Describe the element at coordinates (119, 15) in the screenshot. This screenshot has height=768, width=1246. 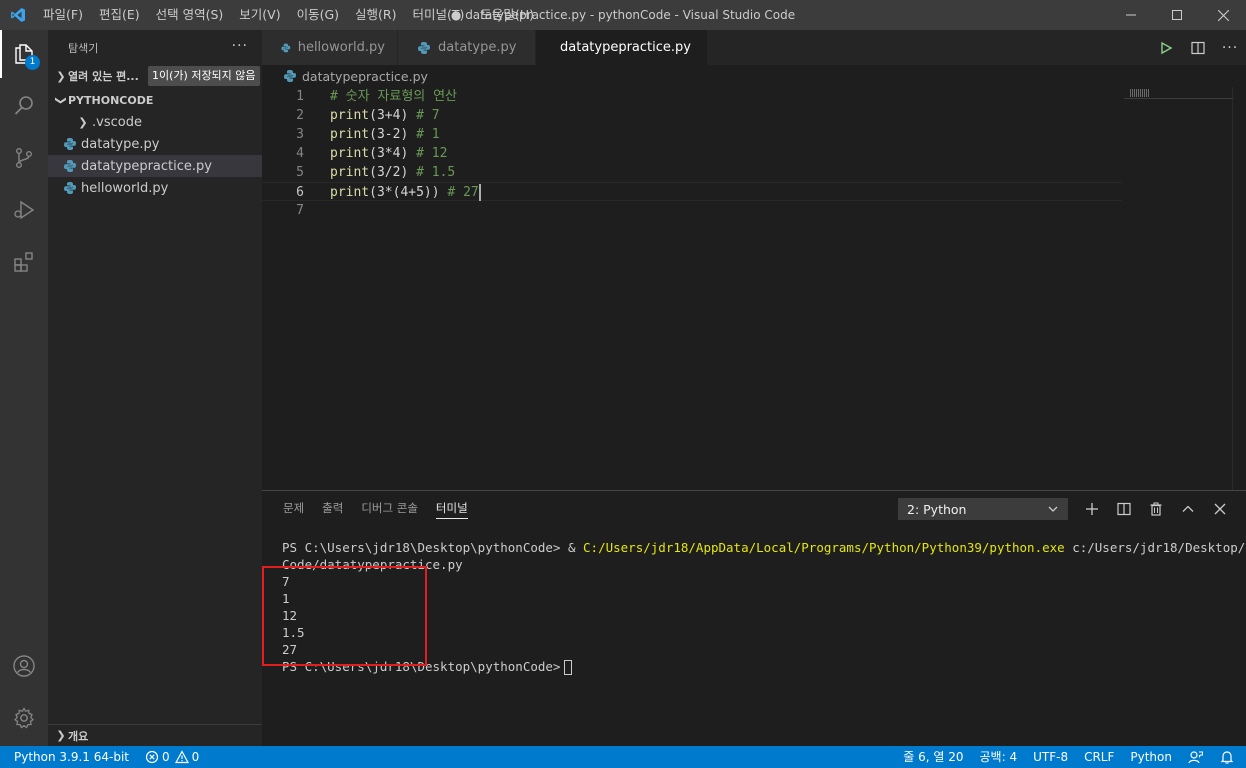
I see `menu-edit: 편집(E)` at that location.